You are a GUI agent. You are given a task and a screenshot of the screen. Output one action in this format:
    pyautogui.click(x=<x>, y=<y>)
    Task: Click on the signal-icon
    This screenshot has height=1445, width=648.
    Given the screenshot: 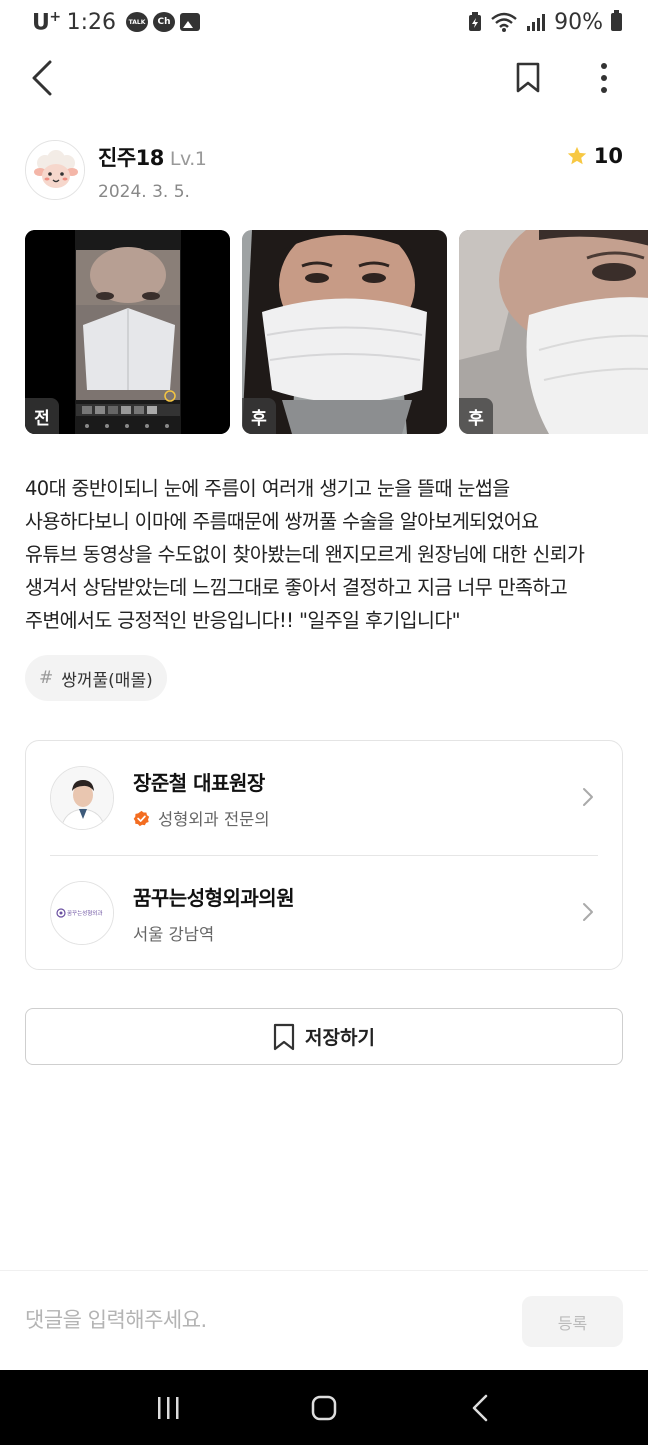 What is the action you would take?
    pyautogui.click(x=536, y=22)
    